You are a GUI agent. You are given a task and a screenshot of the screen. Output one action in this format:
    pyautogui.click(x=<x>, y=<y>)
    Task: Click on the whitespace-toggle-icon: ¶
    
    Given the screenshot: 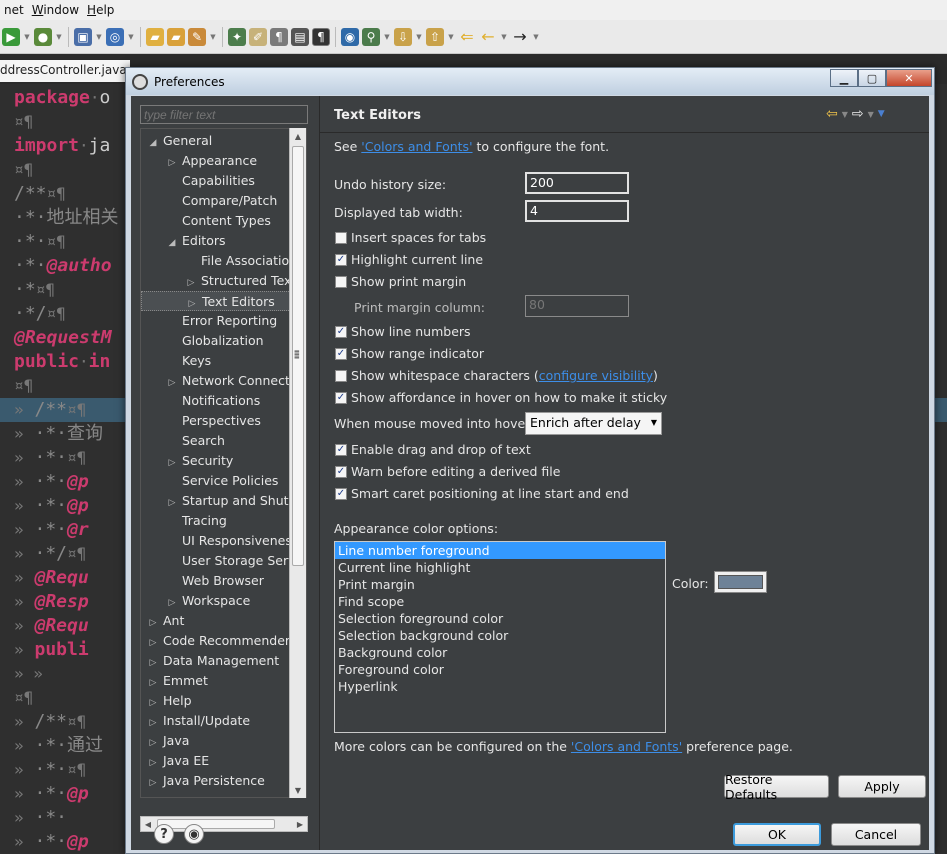 What is the action you would take?
    pyautogui.click(x=321, y=36)
    